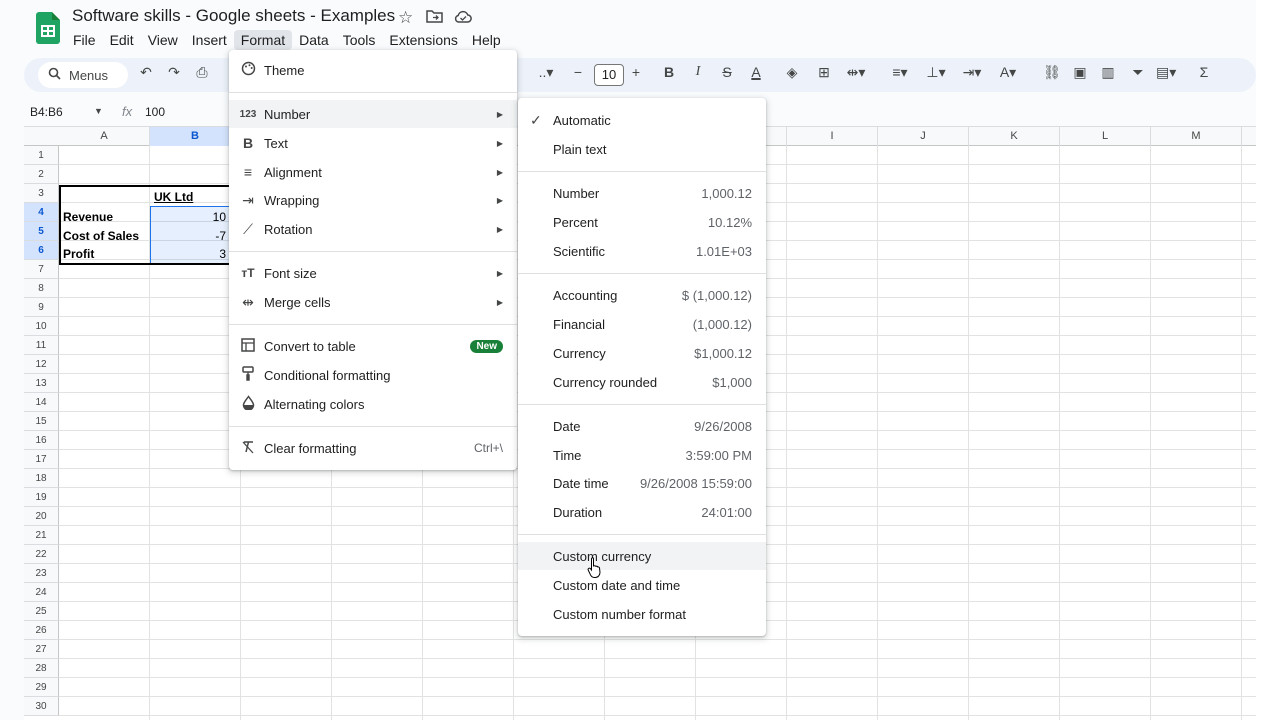  What do you see at coordinates (373, 273) in the screenshot?
I see `format-menu-font-size: тT Font size ▶` at bounding box center [373, 273].